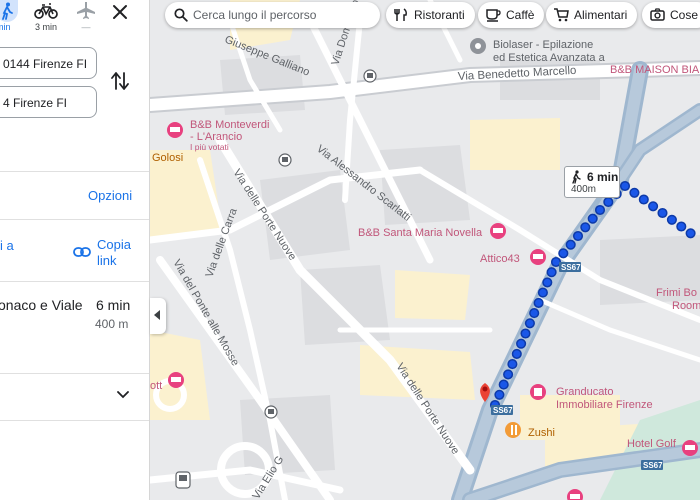  Describe the element at coordinates (7, 245) in the screenshot. I see `send-to-phone-link: i a` at that location.